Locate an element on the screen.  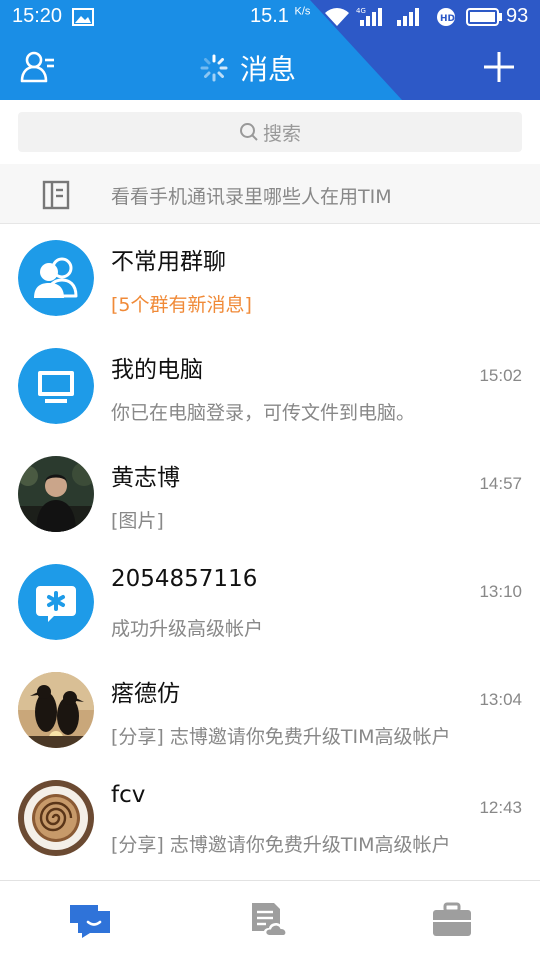
chat-item-group: 不常用群聊 [5个群有新消息] is located at coordinates (270, 278).